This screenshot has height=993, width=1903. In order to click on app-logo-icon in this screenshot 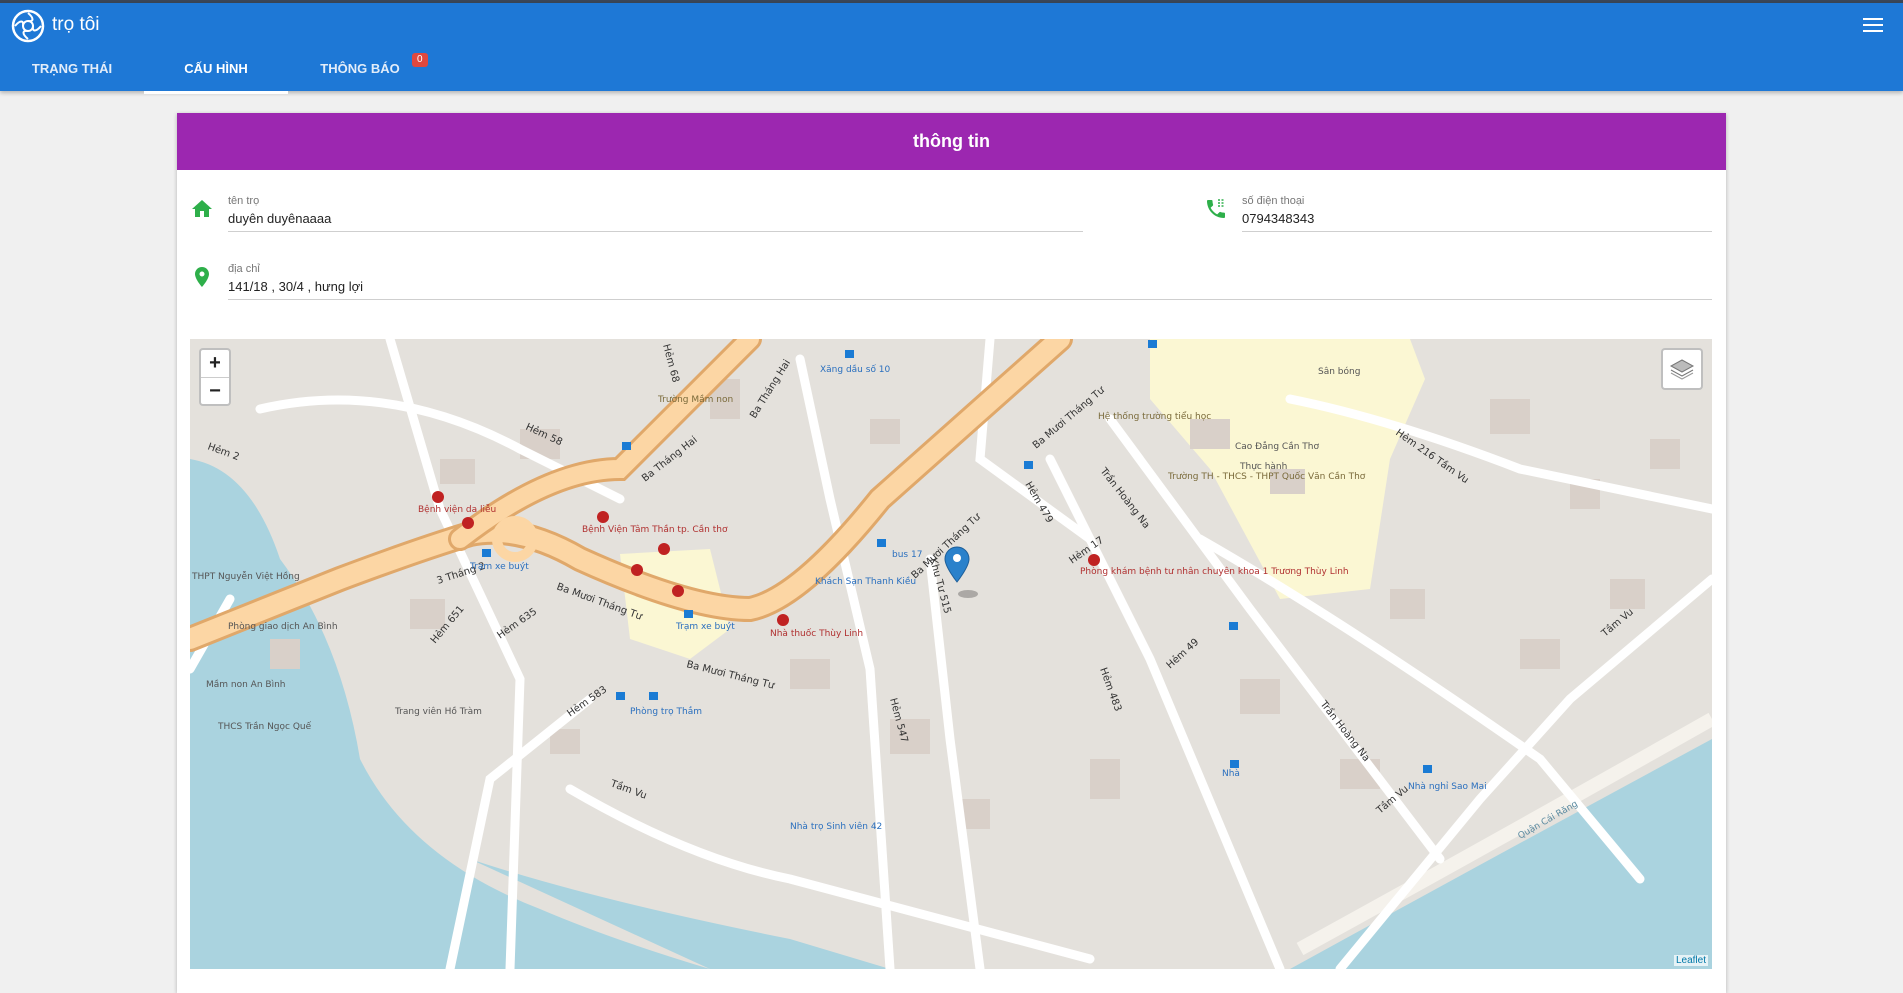, I will do `click(28, 26)`.